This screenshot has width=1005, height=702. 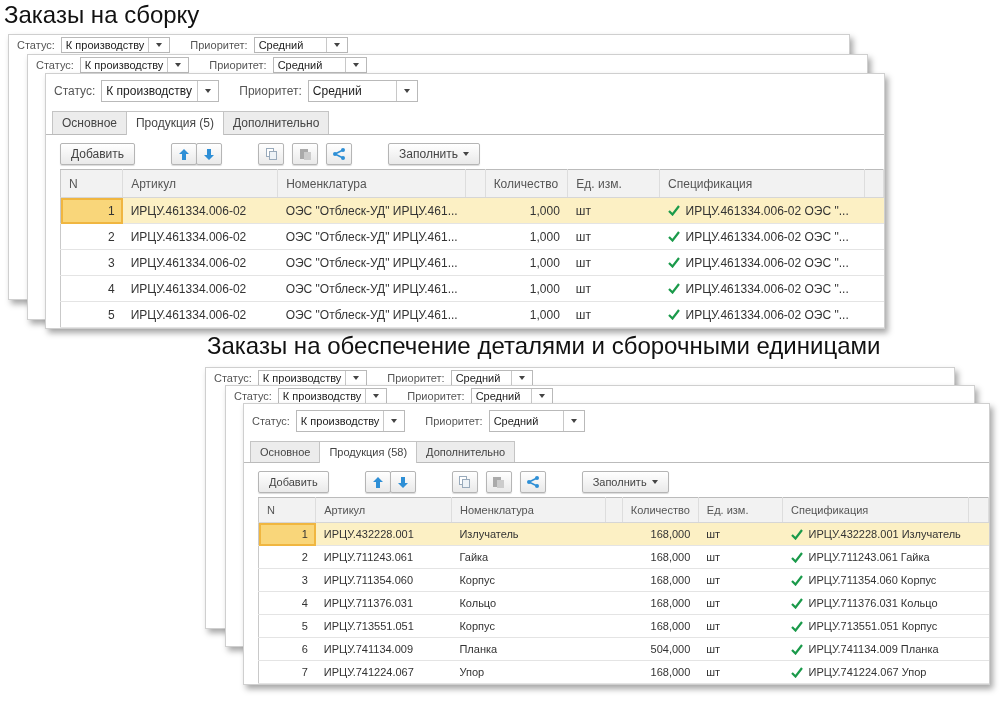 What do you see at coordinates (528, 649) in the screenshot?
I see `table-cell: Планка` at bounding box center [528, 649].